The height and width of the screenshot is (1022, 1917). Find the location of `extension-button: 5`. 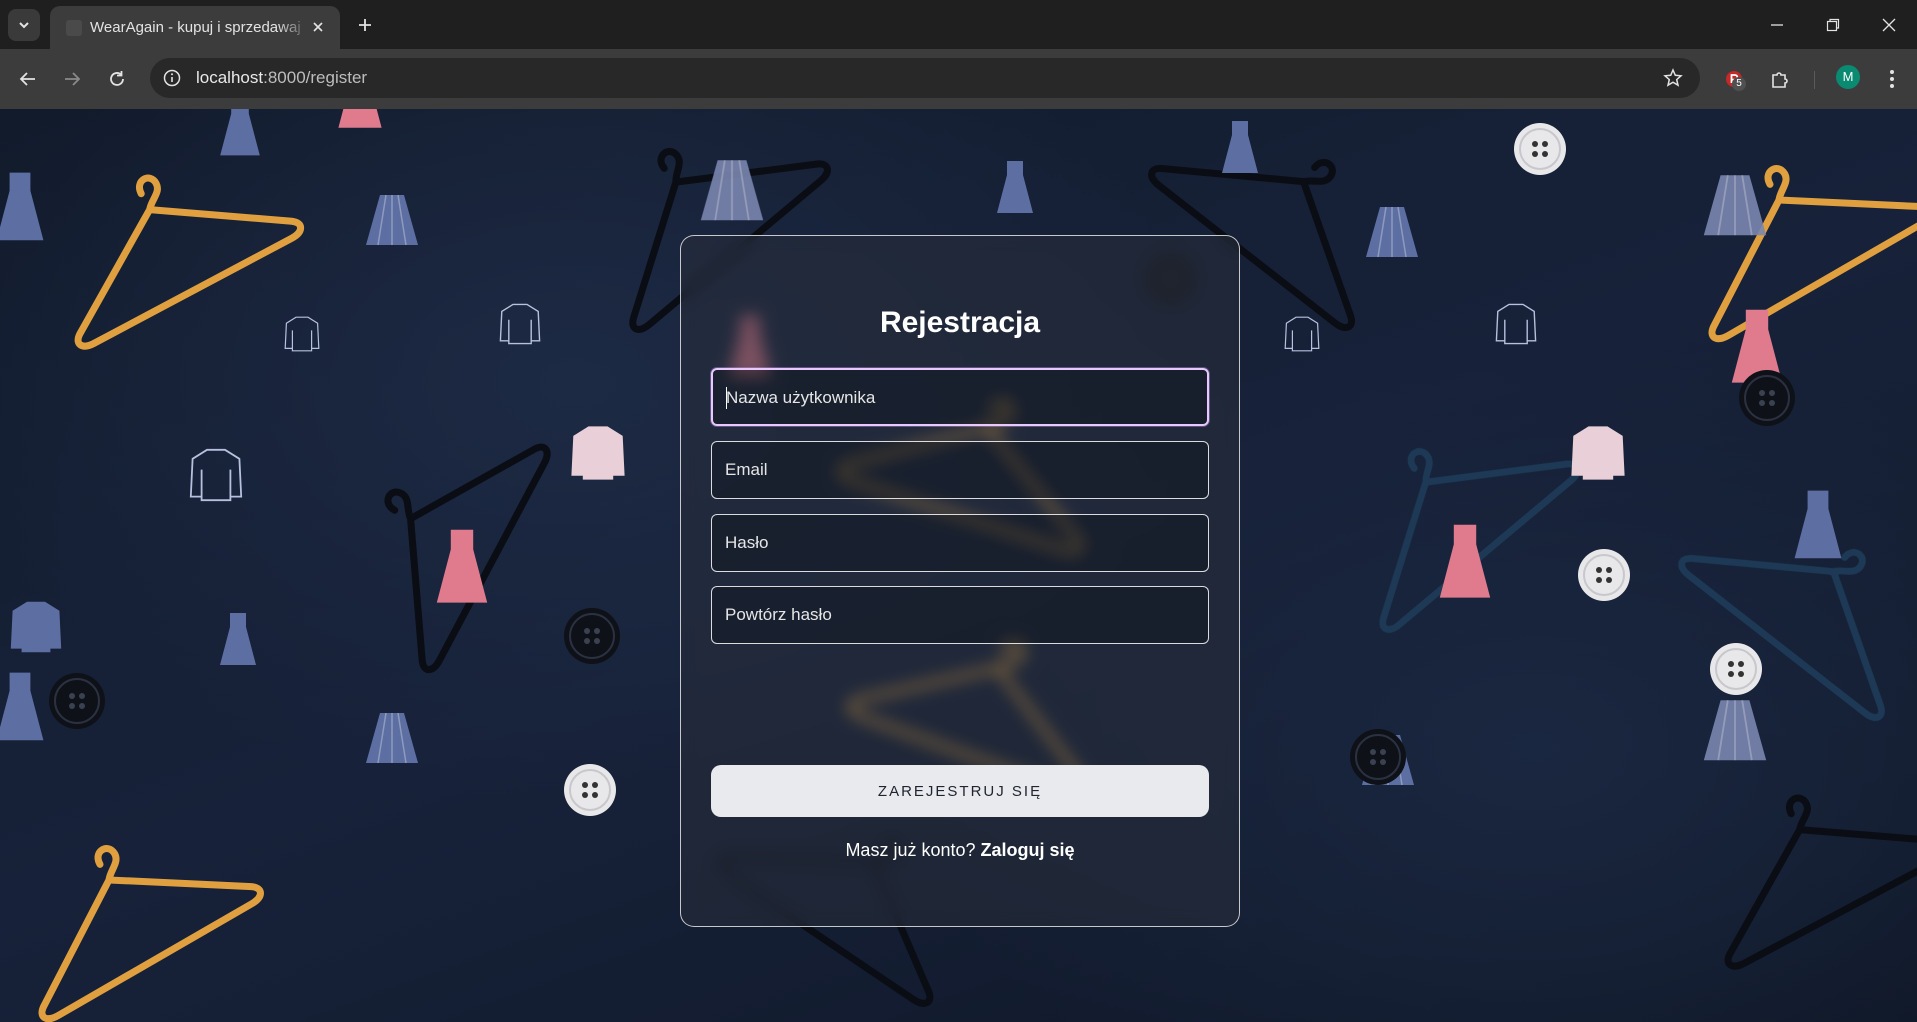

extension-button: 5 is located at coordinates (1734, 79).